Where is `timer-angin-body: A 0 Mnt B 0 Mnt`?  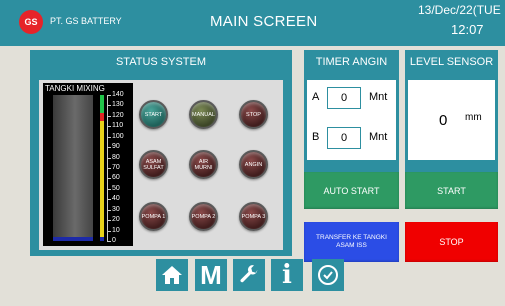 timer-angin-body: A 0 Mnt B 0 Mnt is located at coordinates (351, 120).